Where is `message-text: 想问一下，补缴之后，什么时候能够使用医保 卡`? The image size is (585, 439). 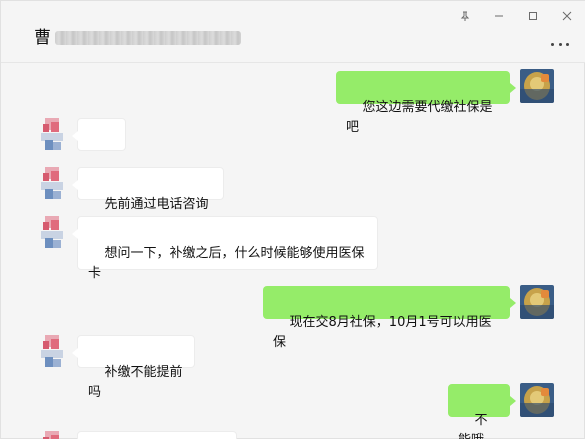 message-text: 想问一下，补缴之后，什么时候能够使用医保 卡 is located at coordinates (226, 263).